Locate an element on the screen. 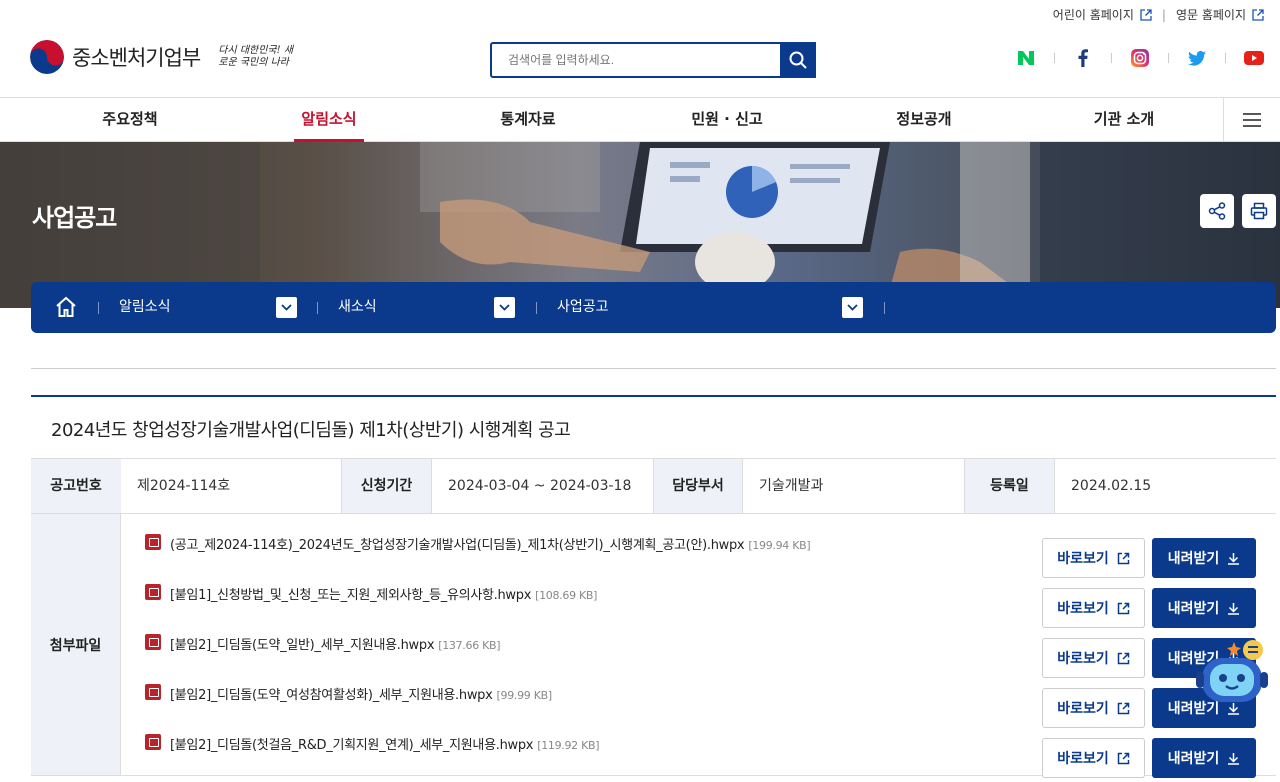  kids-home-link: 어린이 홈페이지 is located at coordinates (1102, 14).